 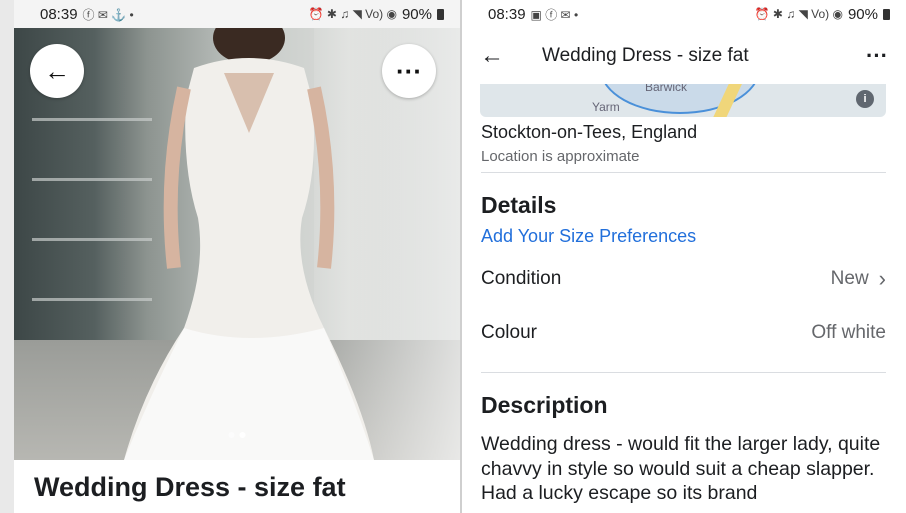 I want to click on notification-icons: ⓕ ✉ ⚓ •, so click(x=108, y=14).